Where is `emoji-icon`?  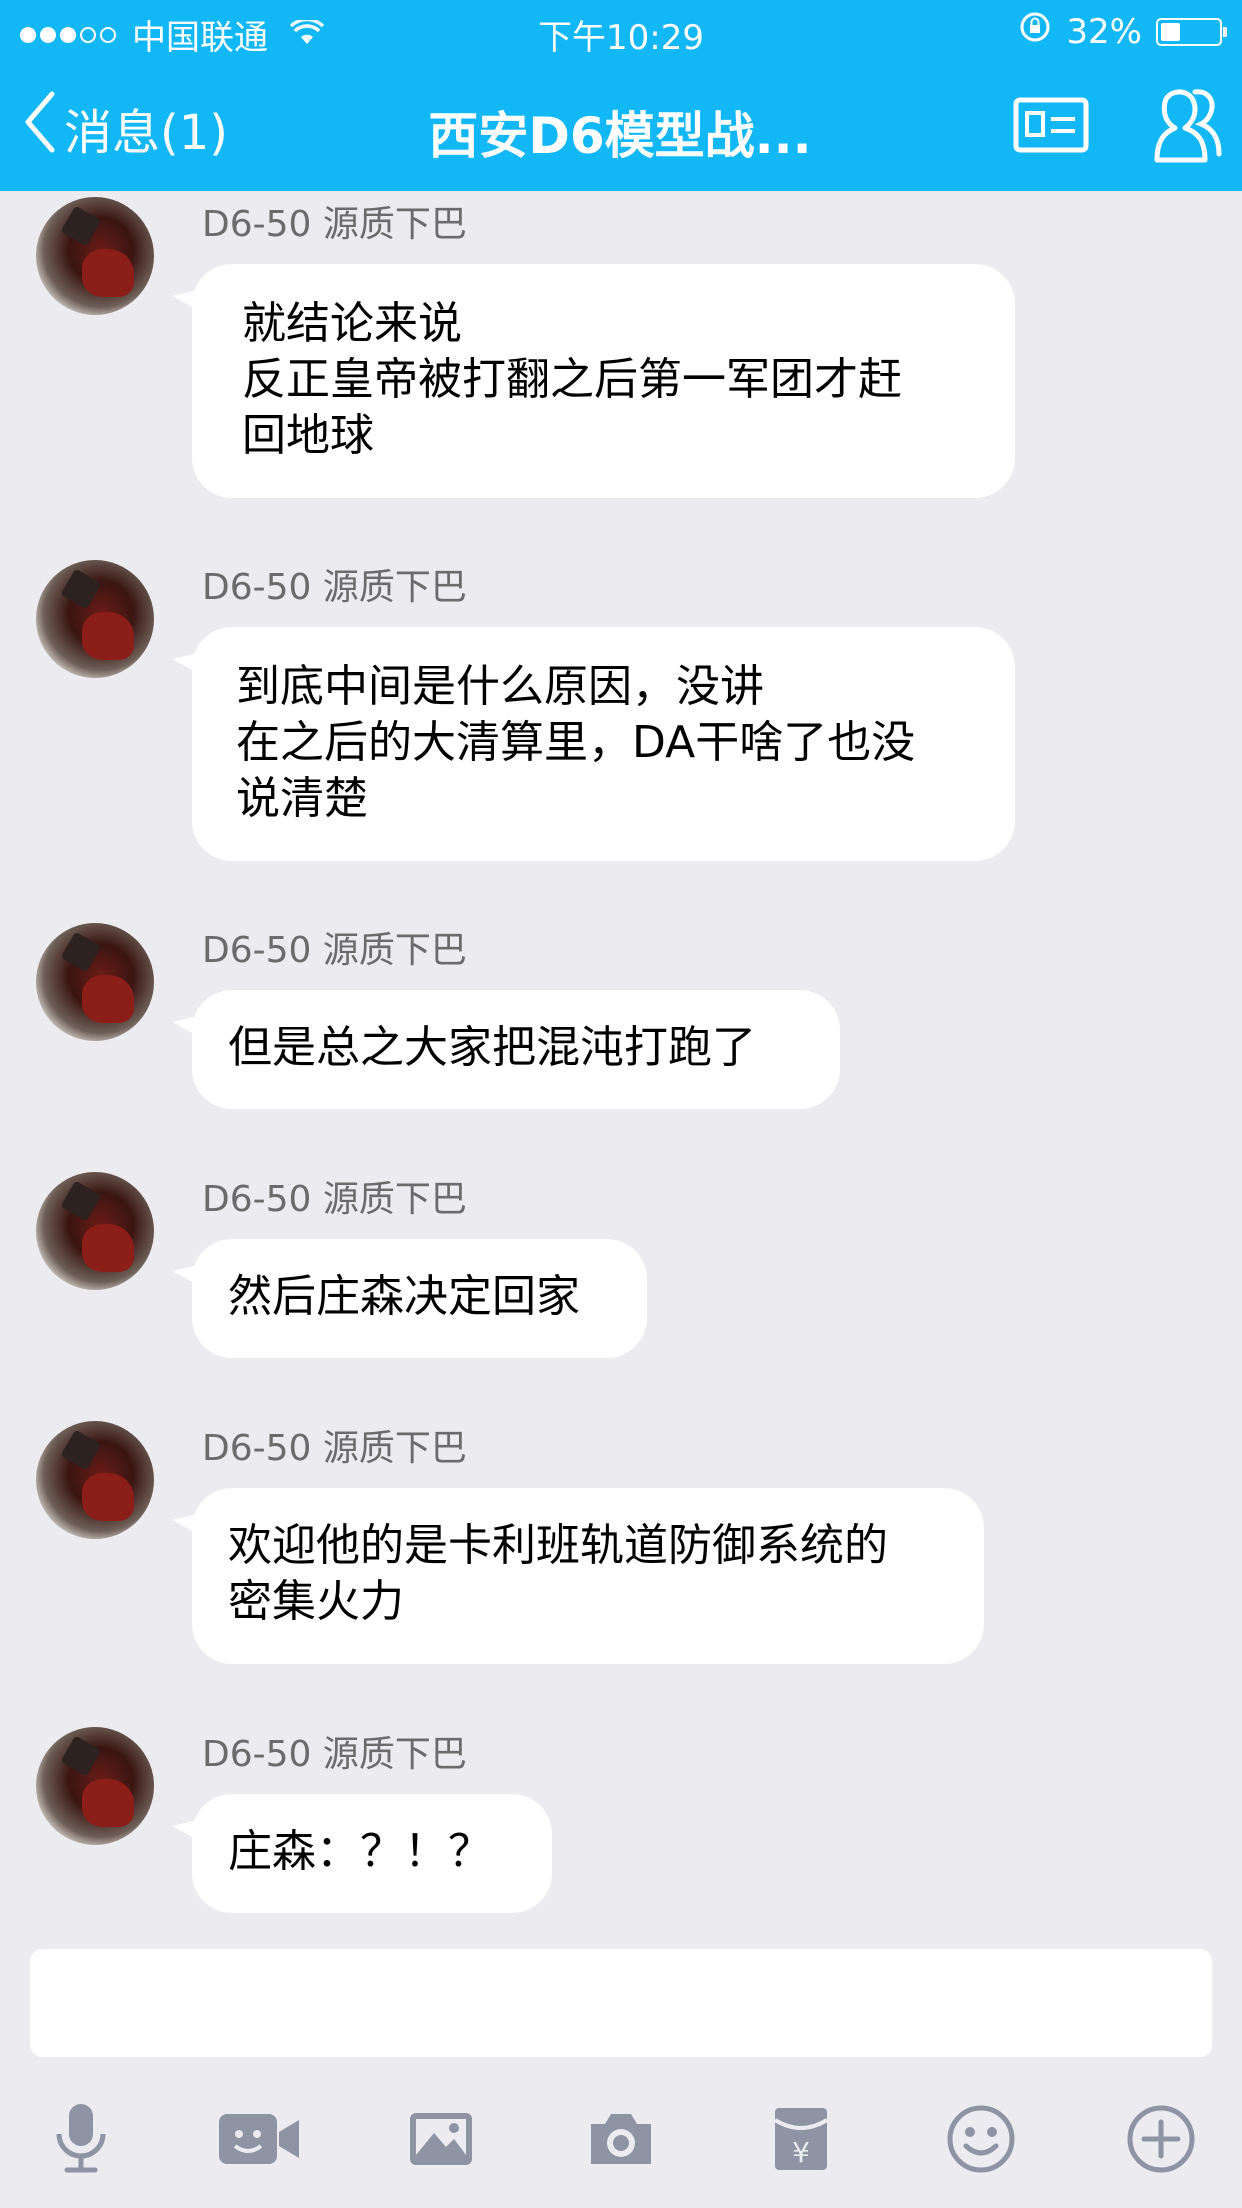
emoji-icon is located at coordinates (981, 2141).